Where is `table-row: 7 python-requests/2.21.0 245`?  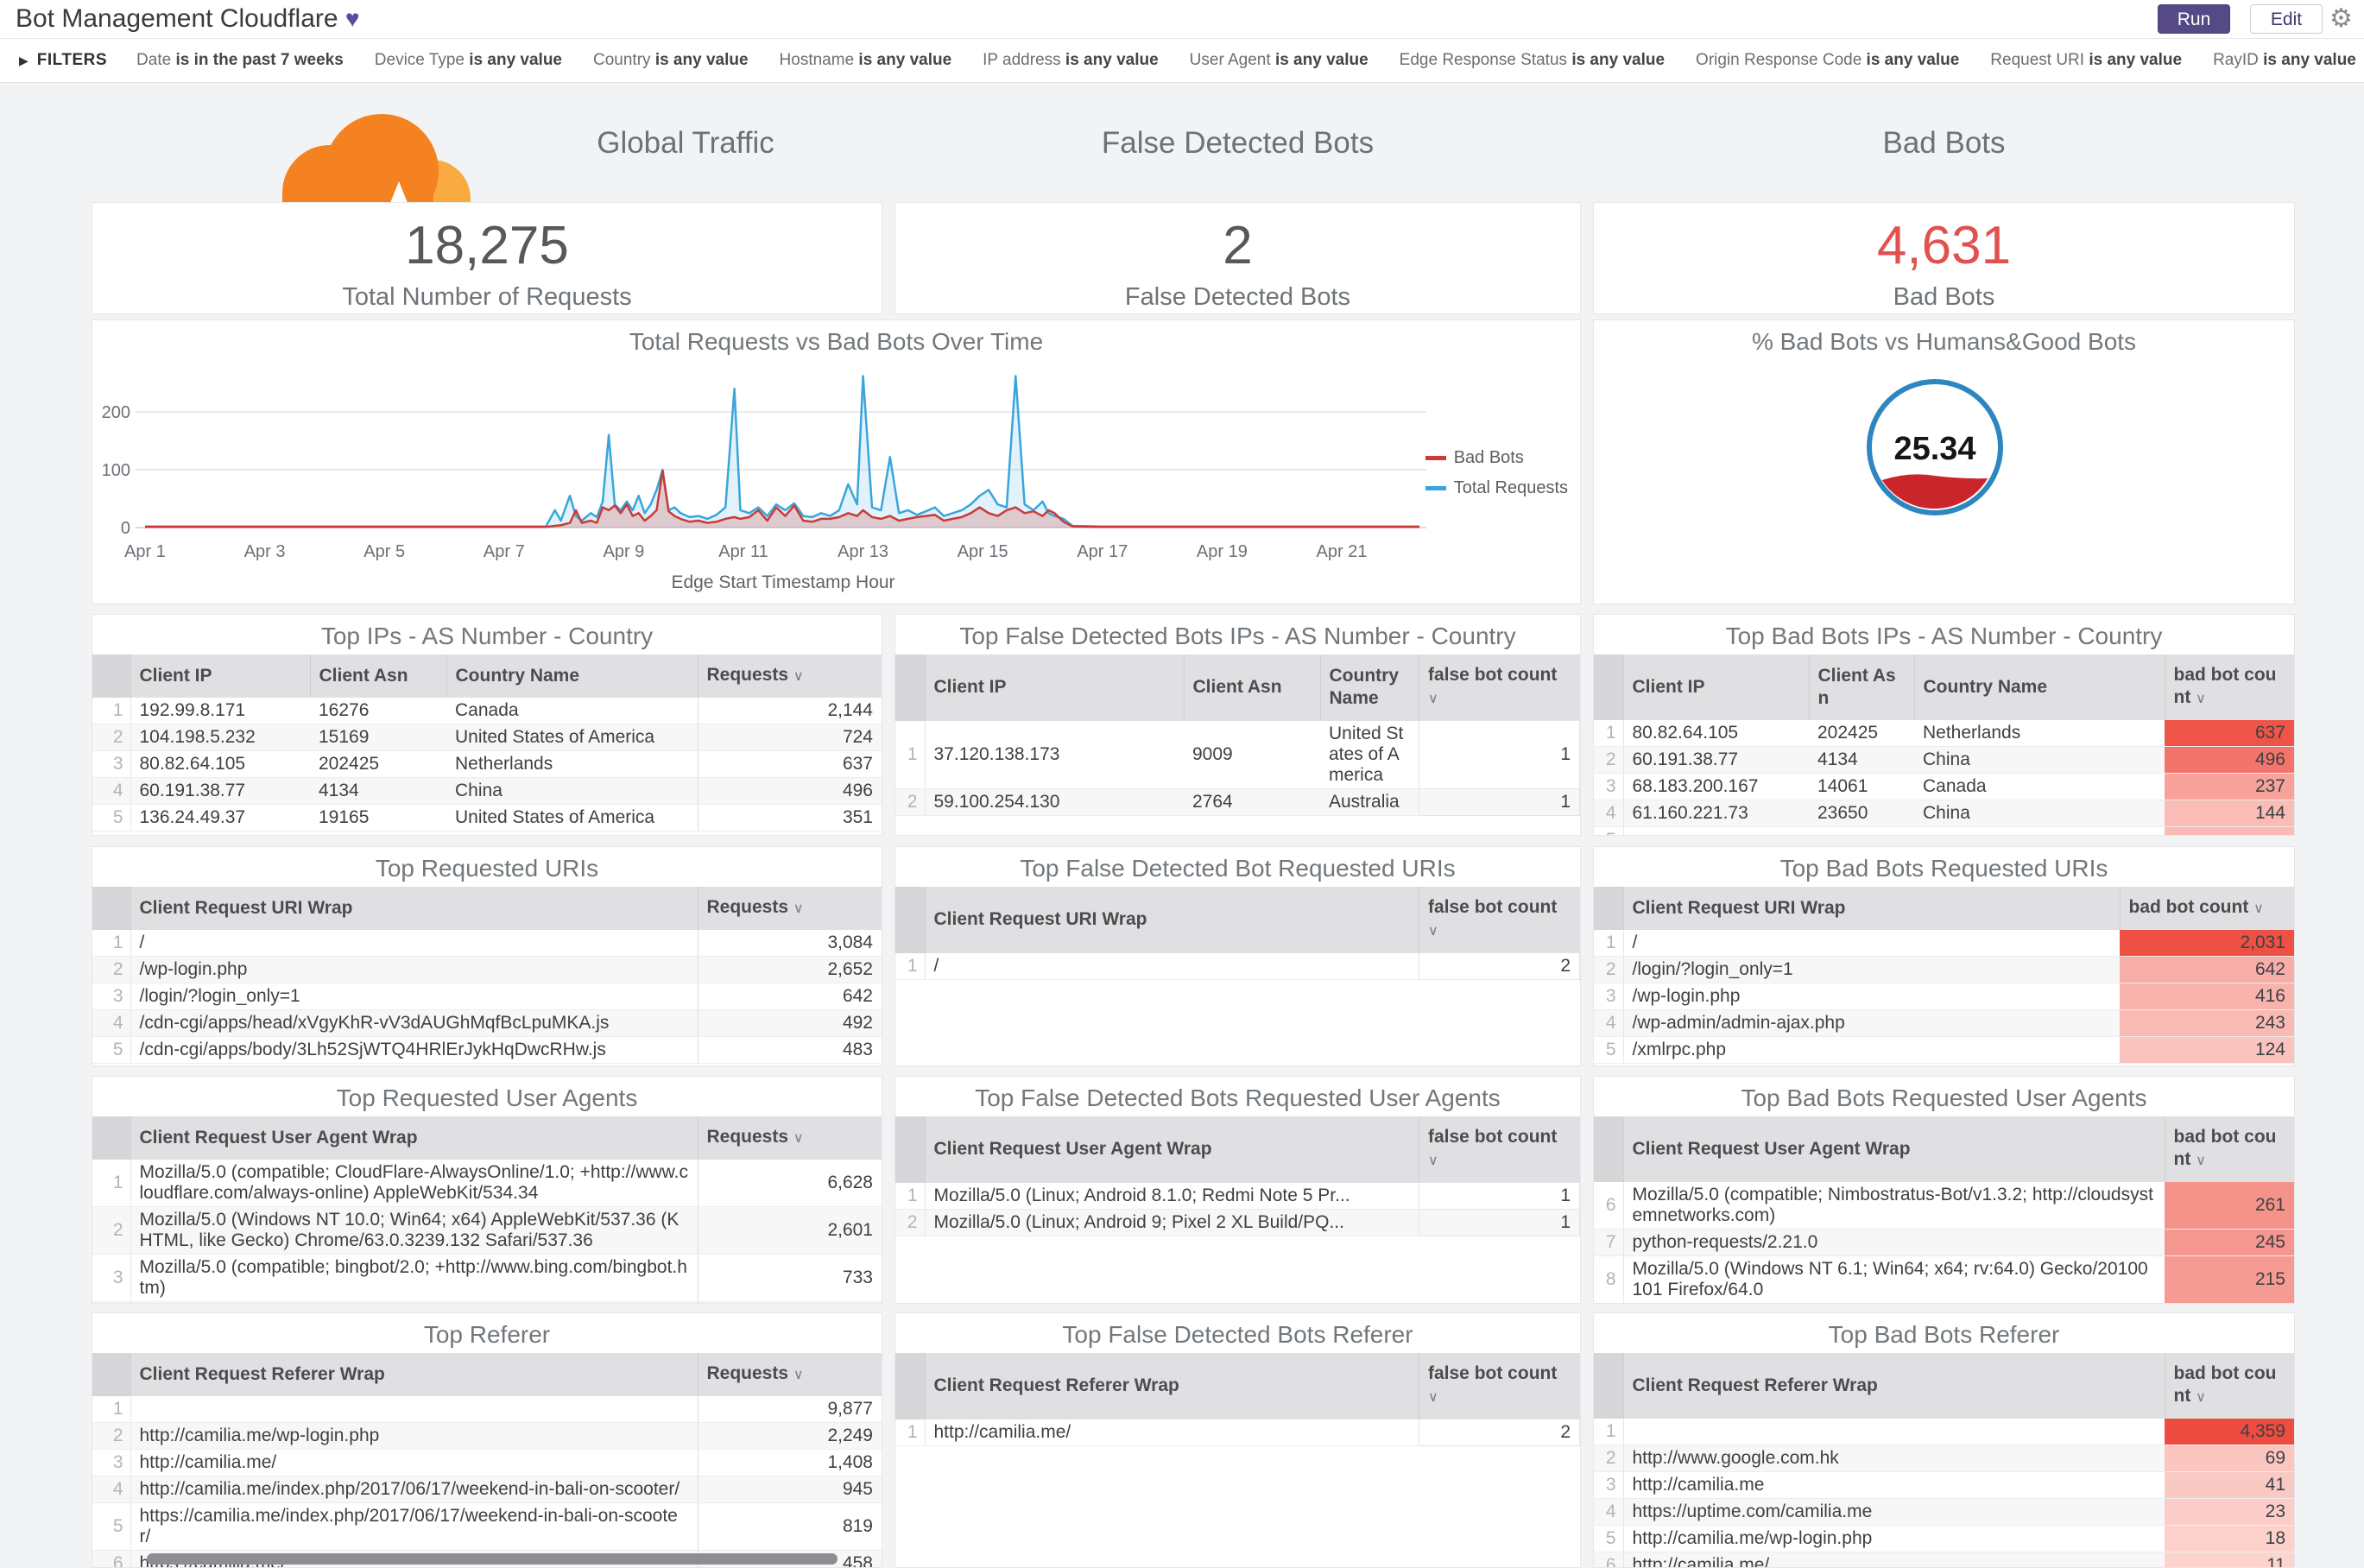
table-row: 7 python-requests/2.21.0 245 is located at coordinates (1944, 1242).